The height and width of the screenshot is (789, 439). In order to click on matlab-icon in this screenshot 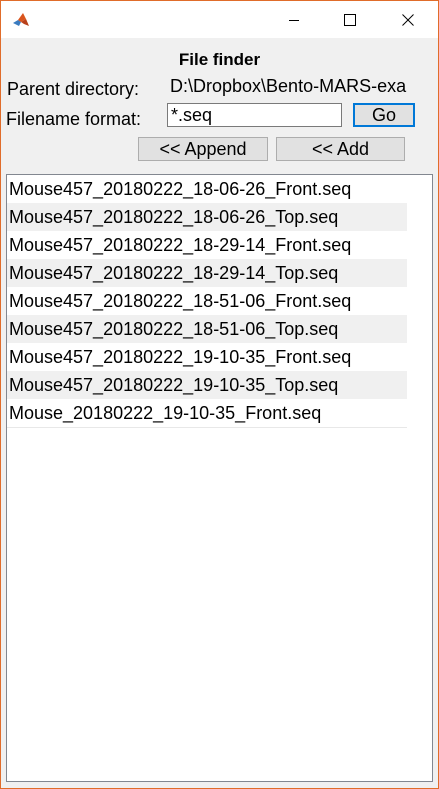, I will do `click(21, 20)`.